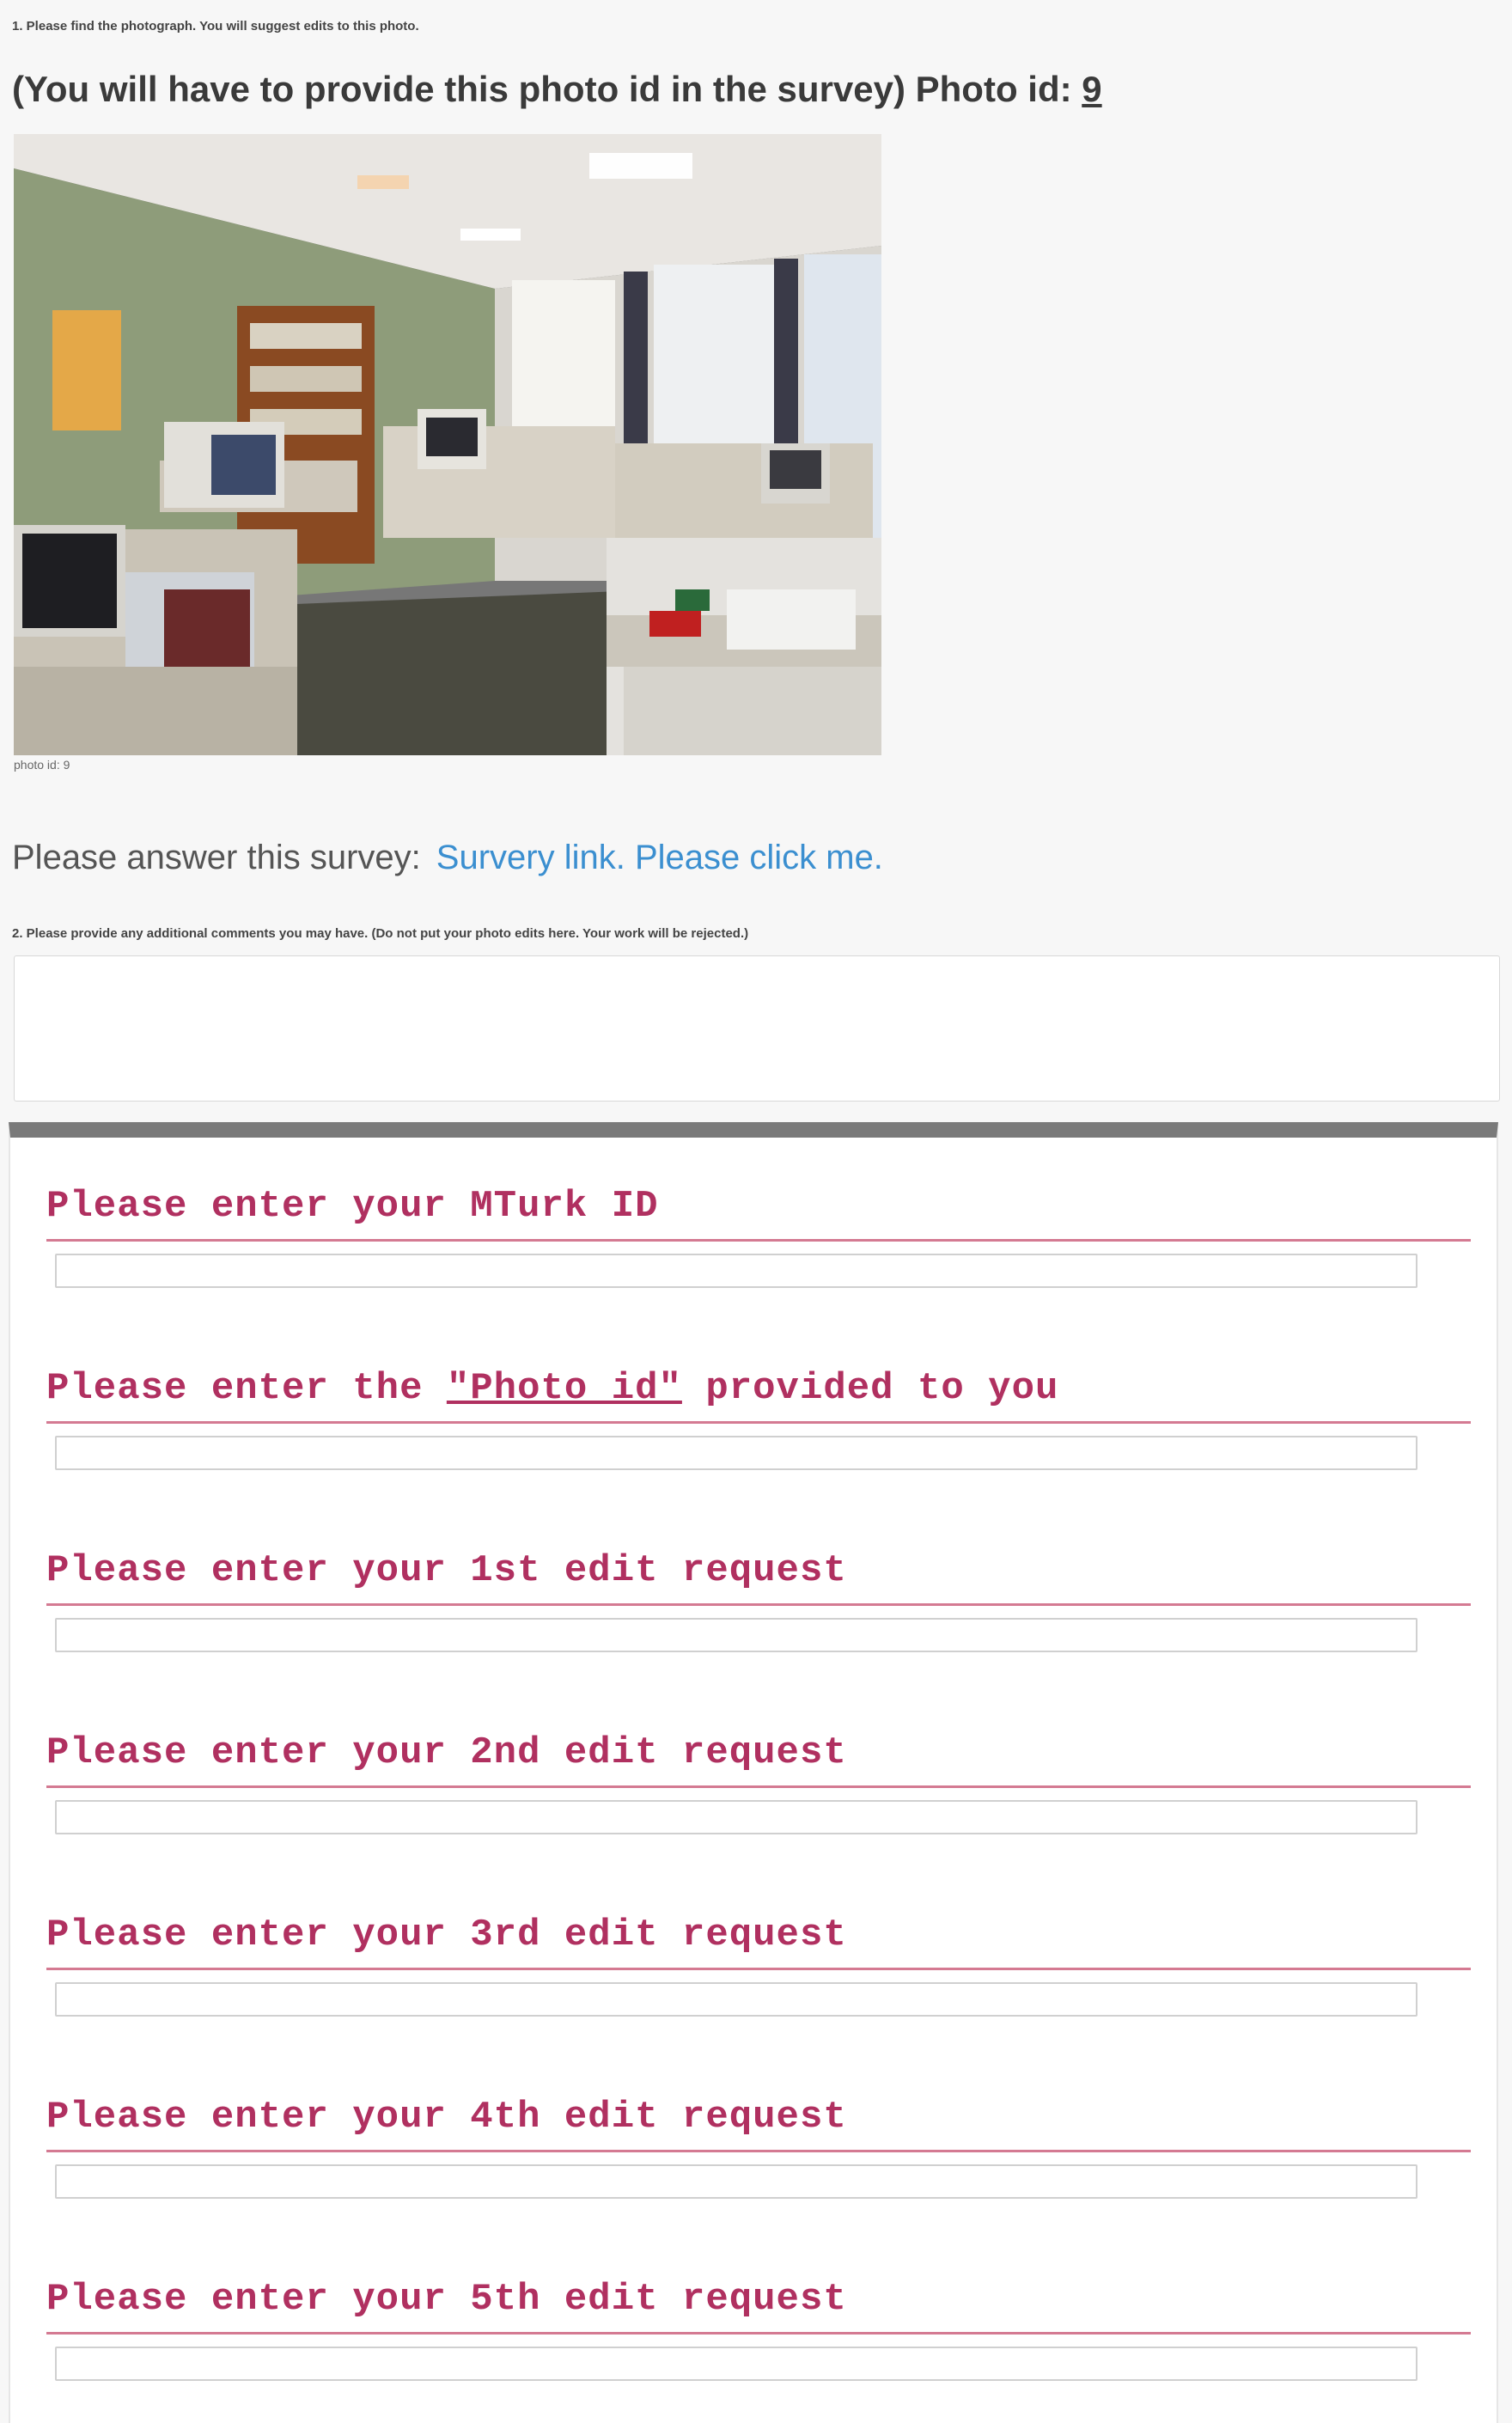 The image size is (1512, 2423). What do you see at coordinates (736, 1635) in the screenshot?
I see `edit-request-1-input` at bounding box center [736, 1635].